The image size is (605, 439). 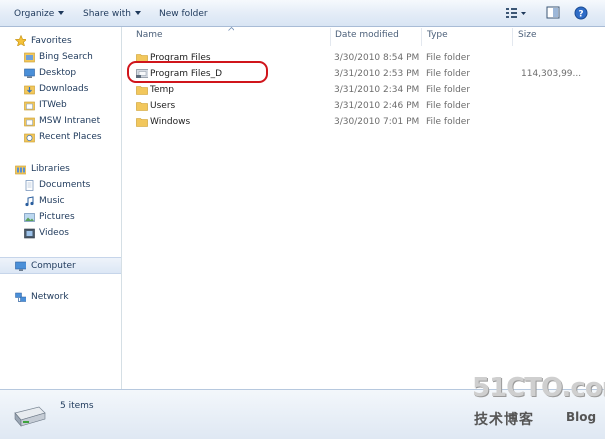 I want to click on share-with-button: Share with, so click(x=112, y=14).